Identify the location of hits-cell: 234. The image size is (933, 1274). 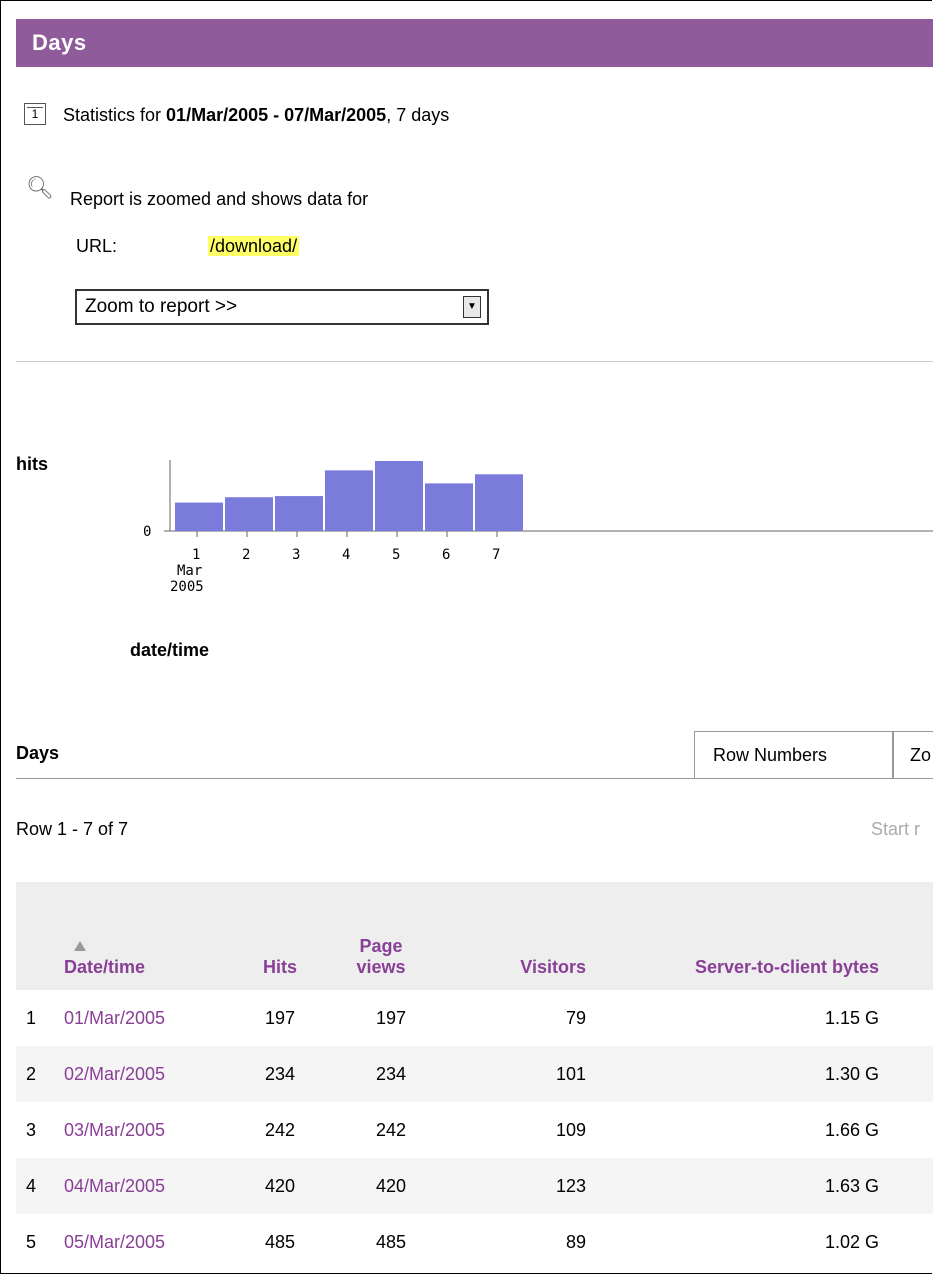
(280, 1074).